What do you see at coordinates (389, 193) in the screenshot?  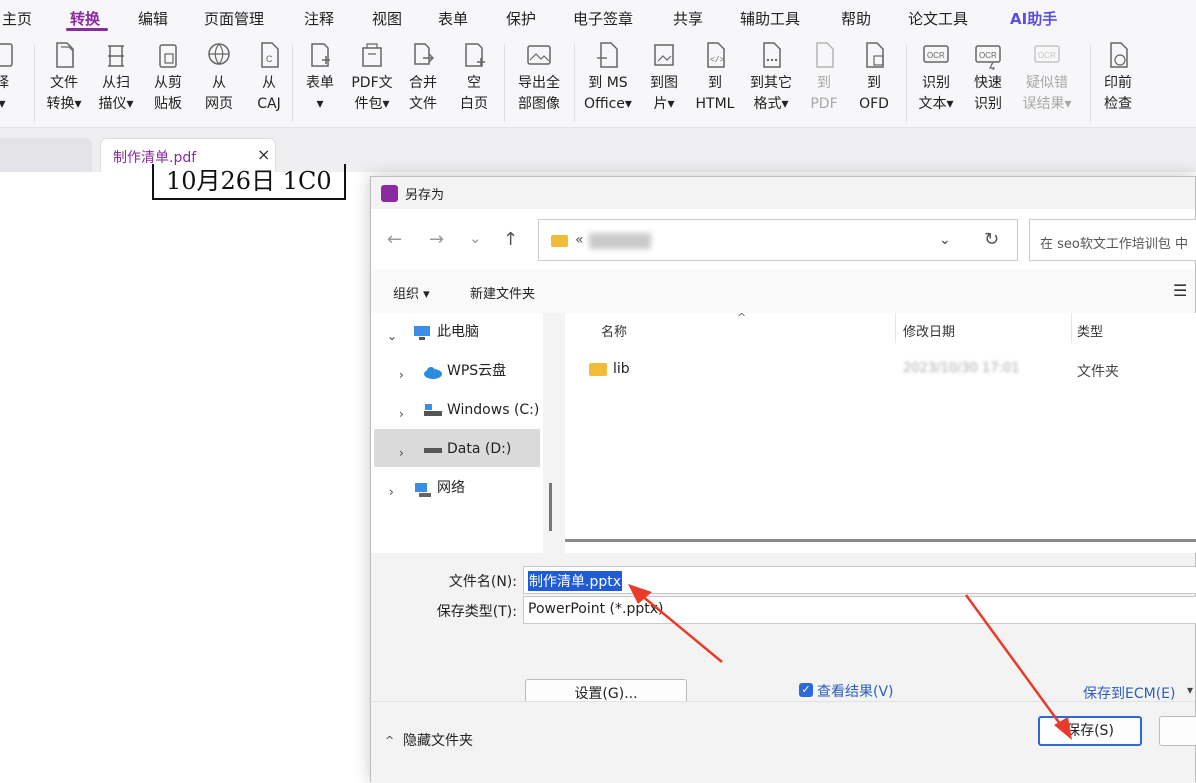 I see `app-logo-icon` at bounding box center [389, 193].